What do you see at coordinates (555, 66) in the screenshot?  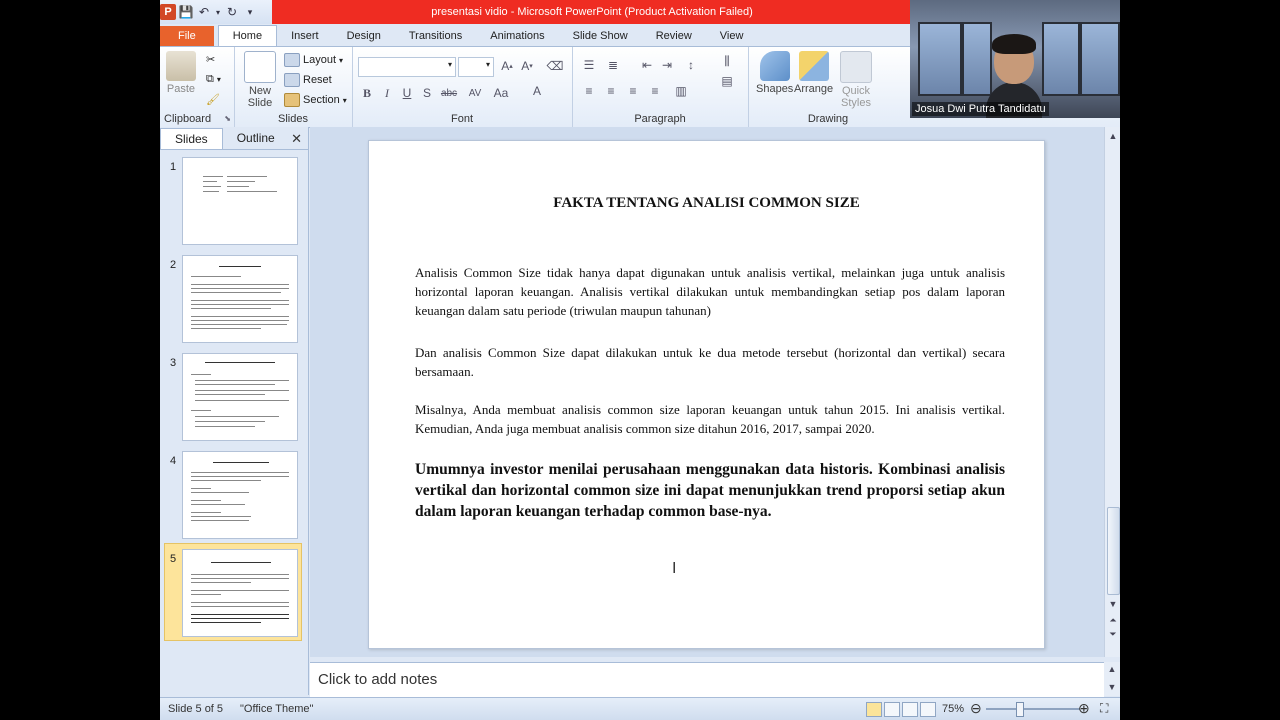 I see `clear-formatting-icon: ⌫` at bounding box center [555, 66].